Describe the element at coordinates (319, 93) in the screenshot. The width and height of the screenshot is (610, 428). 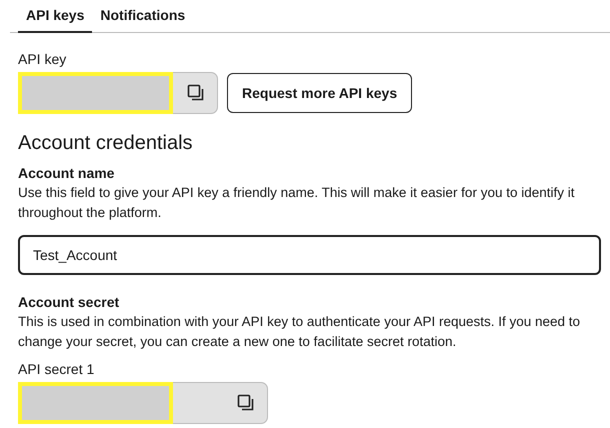
I see `request-keys-button: Request more API keys` at that location.